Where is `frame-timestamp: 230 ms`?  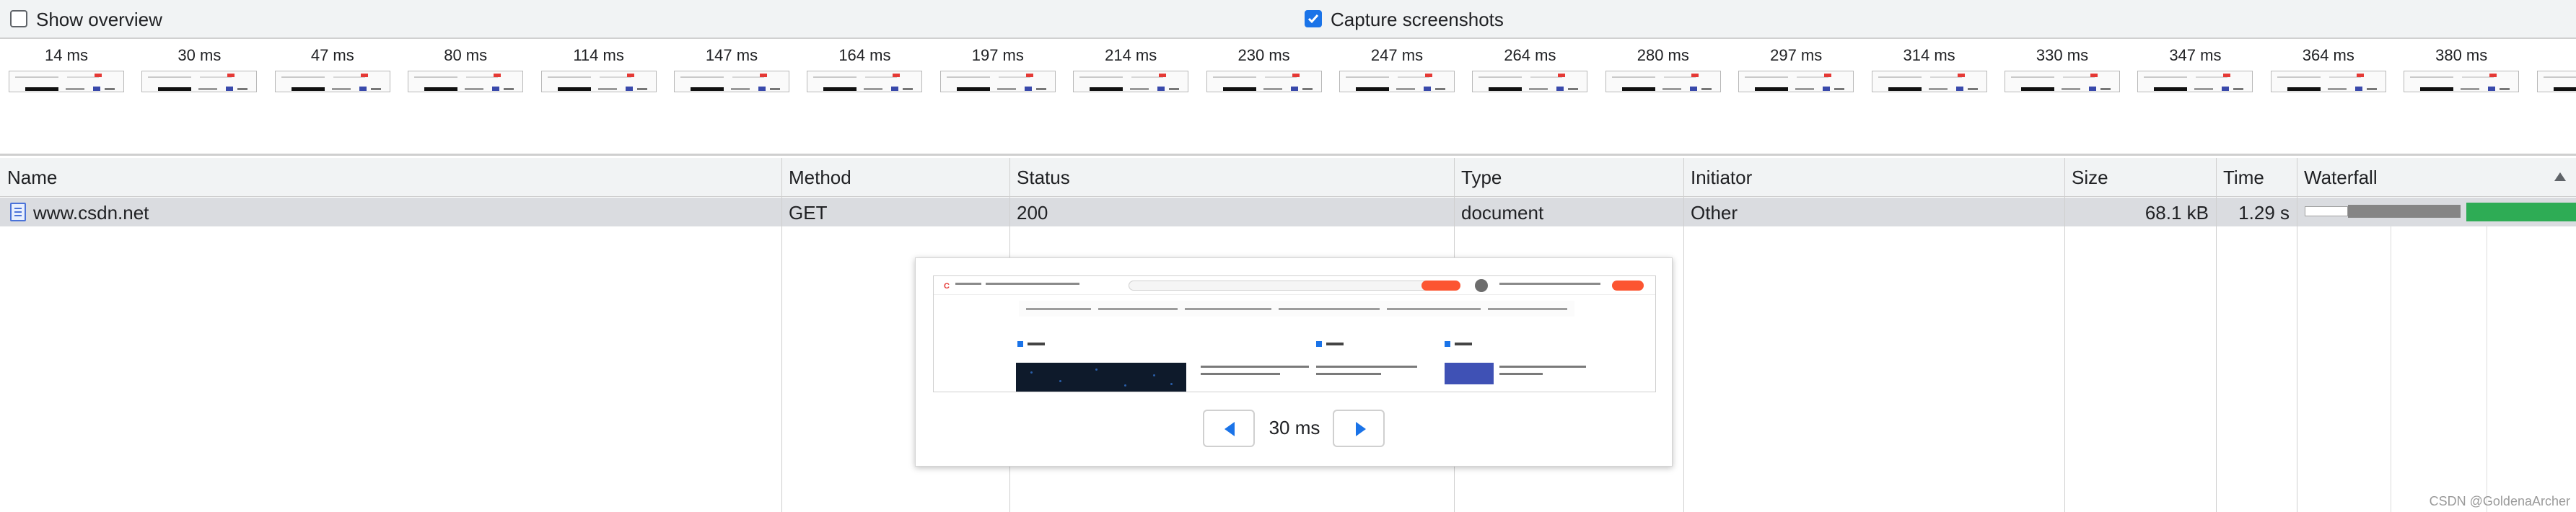
frame-timestamp: 230 ms is located at coordinates (1263, 55).